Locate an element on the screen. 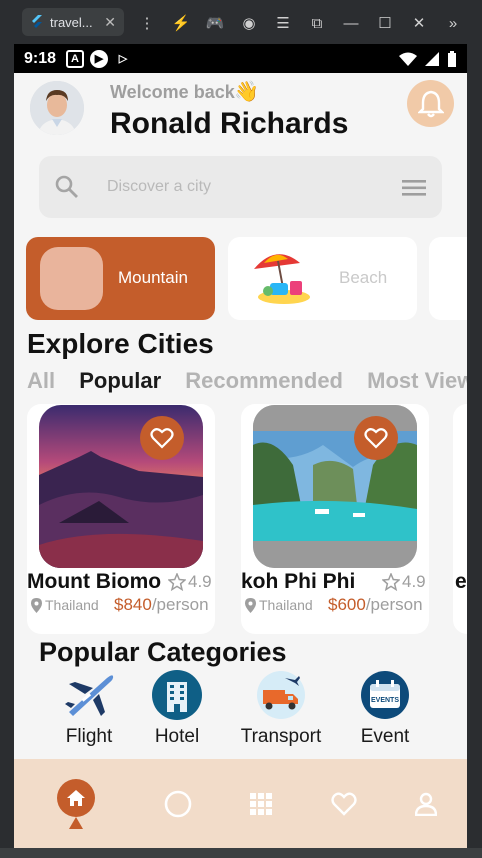 This screenshot has width=482, height=858. nav-favorites is located at coordinates (344, 804).